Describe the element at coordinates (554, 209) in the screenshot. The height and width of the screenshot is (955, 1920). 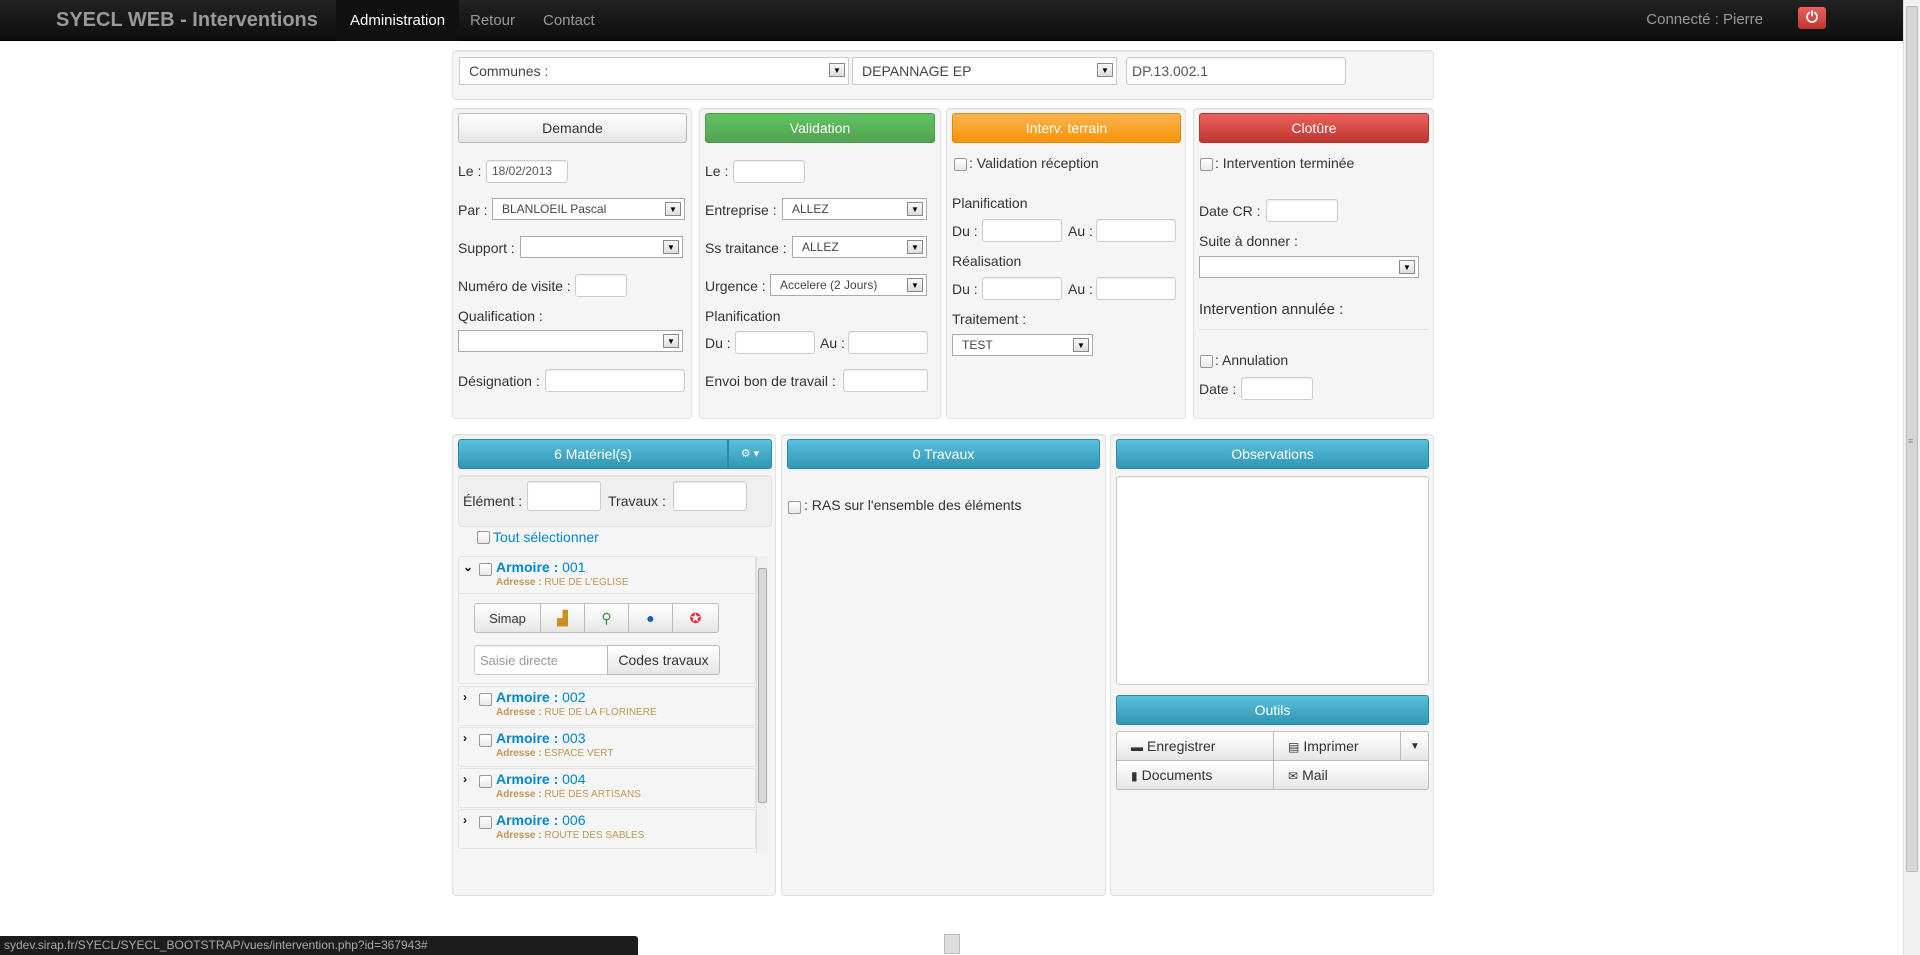
I see `demande-par-value: BLANLOEIL Pascal` at that location.